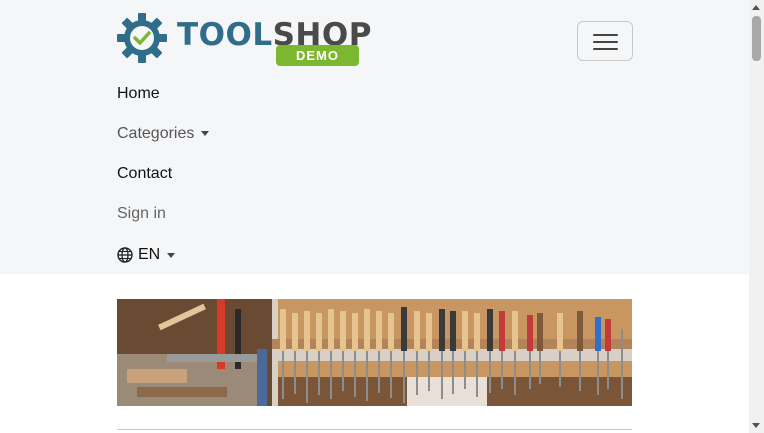 The width and height of the screenshot is (764, 433). What do you see at coordinates (756, 425) in the screenshot?
I see `scroll-down-arrow-icon` at bounding box center [756, 425].